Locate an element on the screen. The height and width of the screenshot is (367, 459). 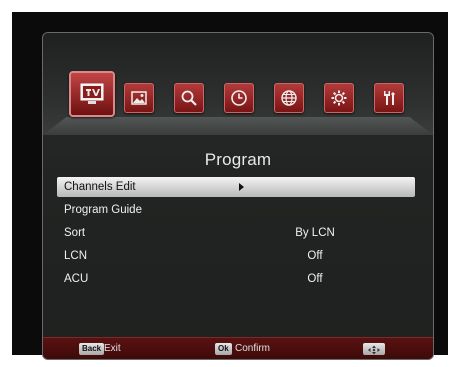
picture-icon is located at coordinates (139, 98).